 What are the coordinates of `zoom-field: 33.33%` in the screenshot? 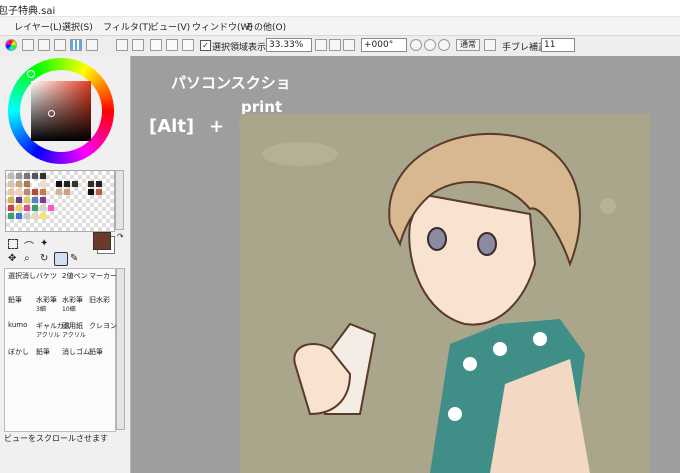 It's located at (289, 45).